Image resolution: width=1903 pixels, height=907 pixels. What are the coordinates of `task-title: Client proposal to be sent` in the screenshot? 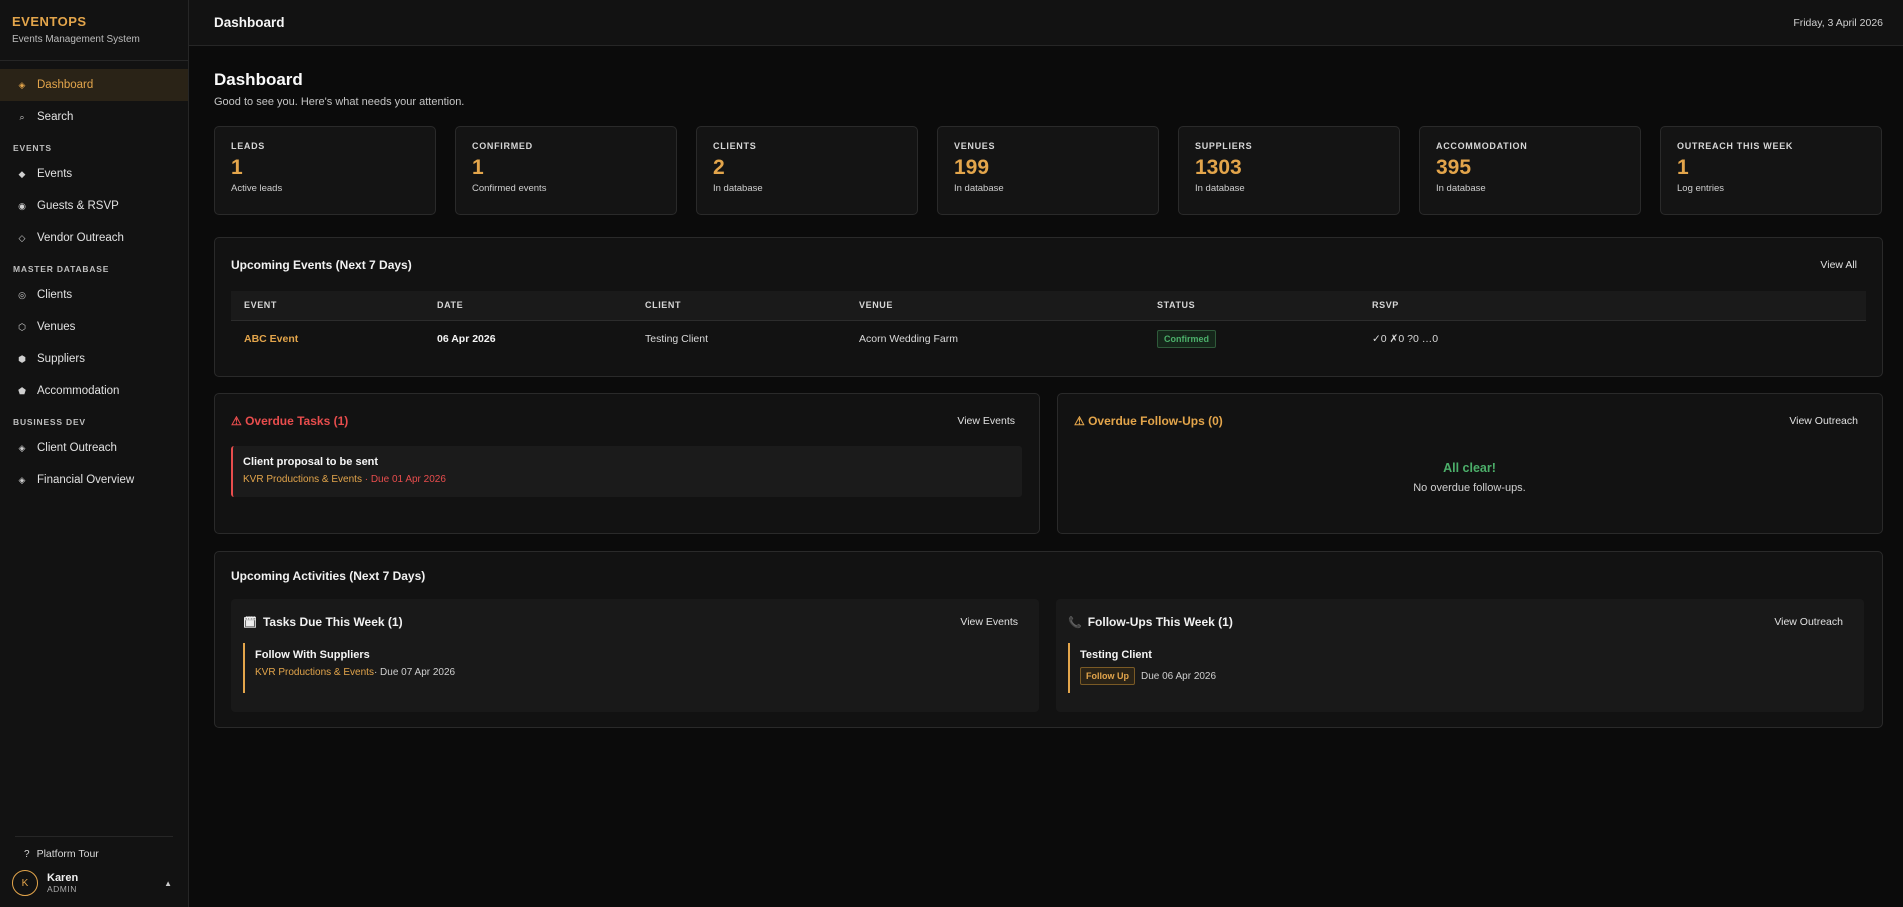 It's located at (311, 462).